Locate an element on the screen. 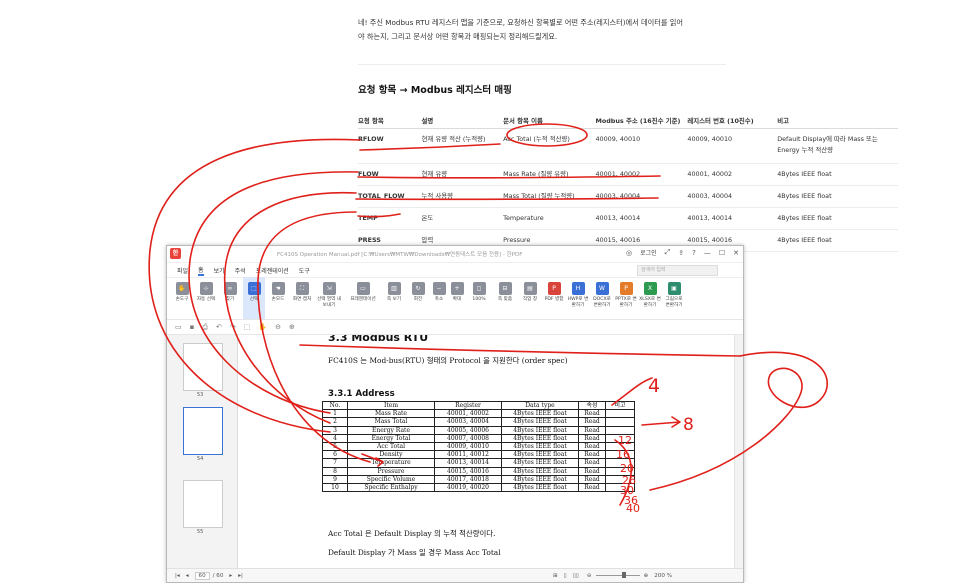 Image resolution: width=960 pixels, height=583 pixels. print-icon: ⎙ is located at coordinates (205, 327).